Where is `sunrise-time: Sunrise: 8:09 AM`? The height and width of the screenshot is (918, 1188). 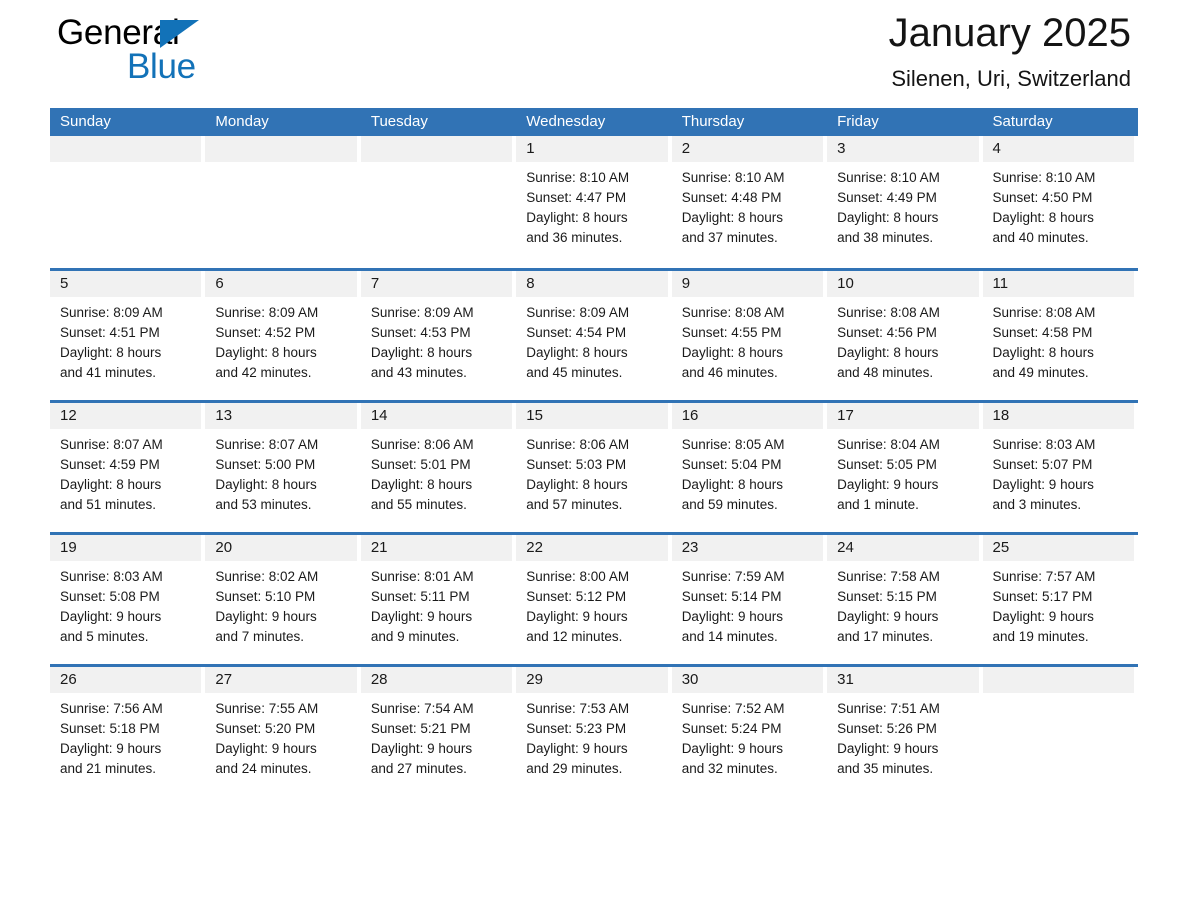
sunrise-time: Sunrise: 8:09 AM is located at coordinates (578, 312).